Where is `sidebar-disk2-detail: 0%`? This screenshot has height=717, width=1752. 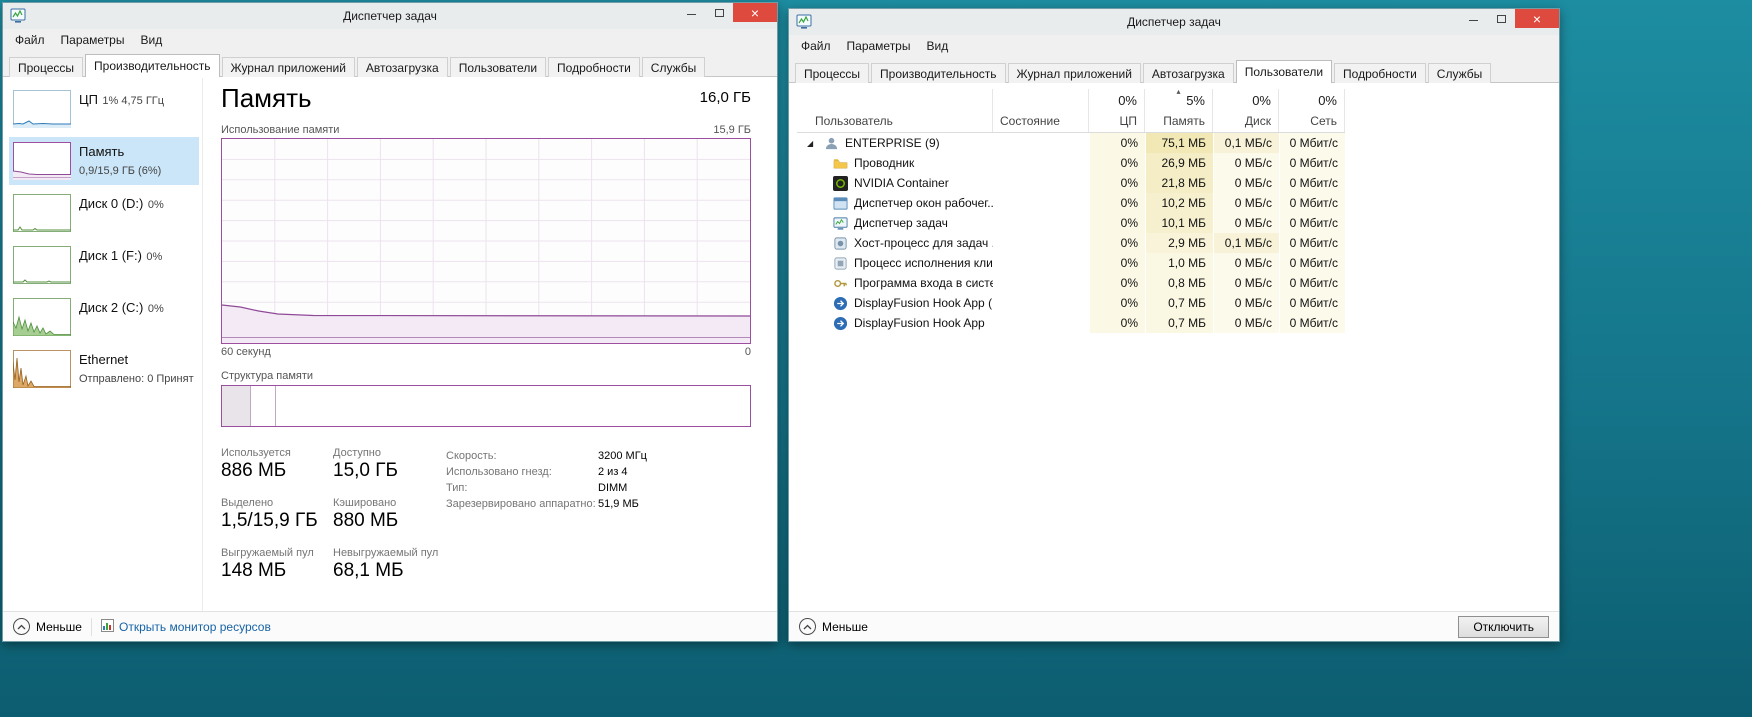
sidebar-disk2-detail: 0% is located at coordinates (155, 309).